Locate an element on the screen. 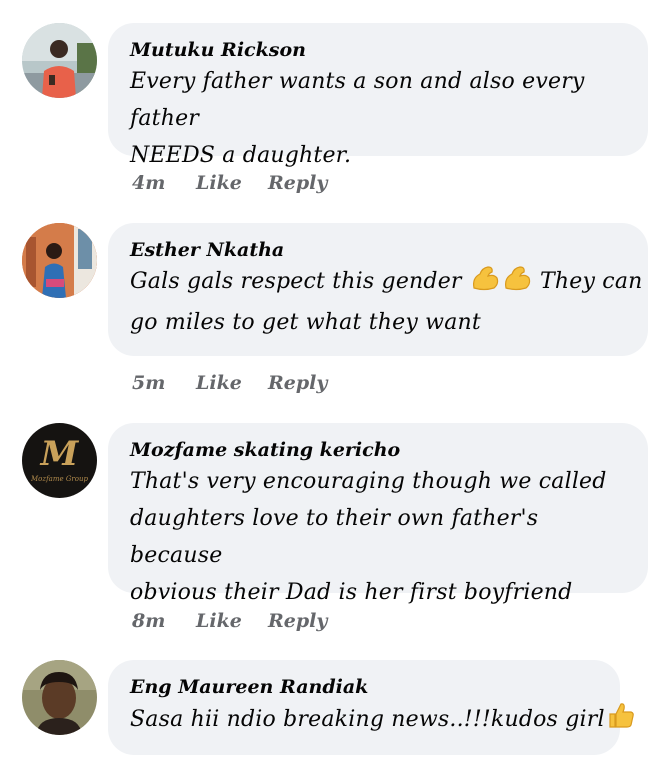 This screenshot has width=672, height=762. svg-text: M is located at coordinates (60, 454).